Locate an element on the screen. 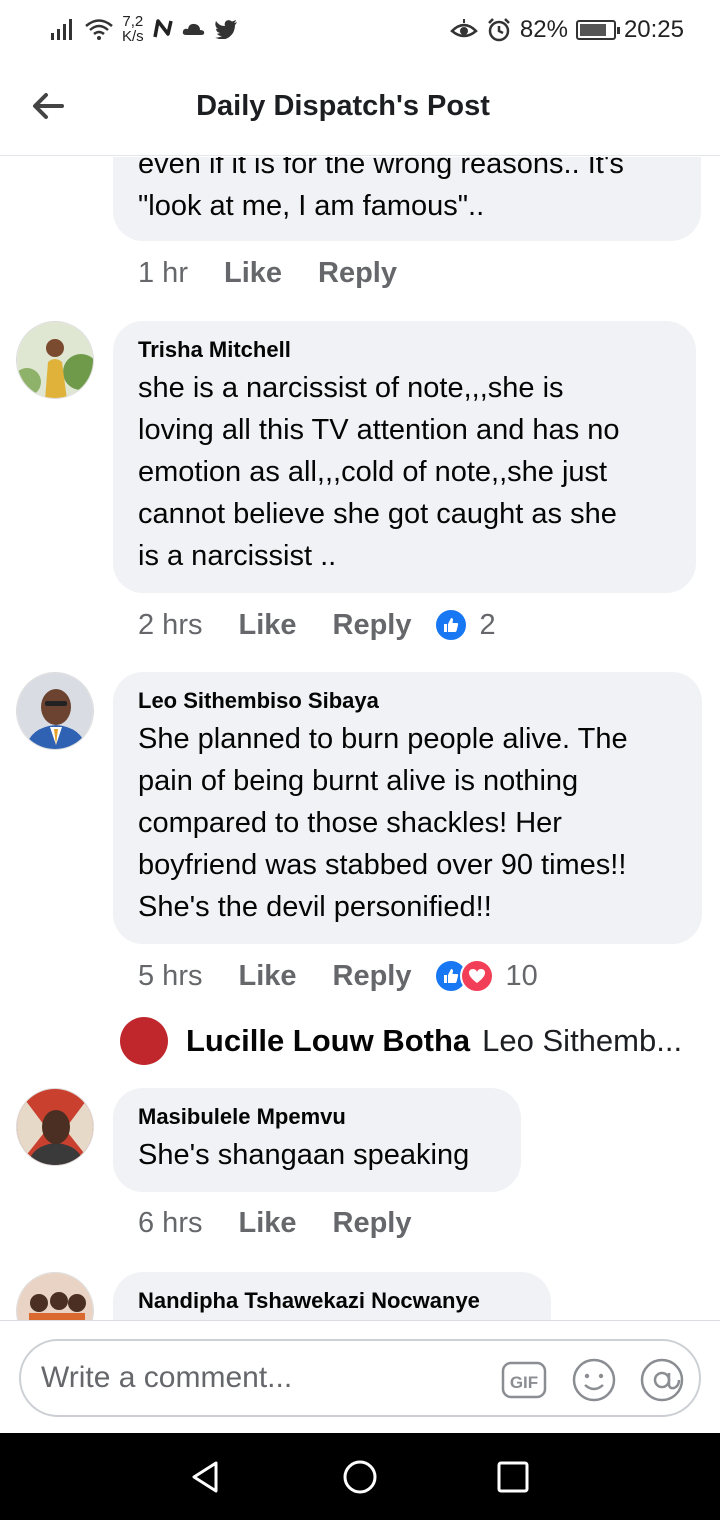 This screenshot has width=720, height=1520. system-nav-bar is located at coordinates (360, 1476).